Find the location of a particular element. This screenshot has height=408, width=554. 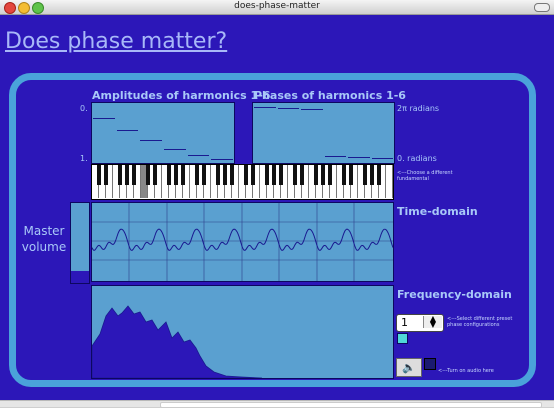

up-down-arrows-icon: ▲ ▼ is located at coordinates (432, 322).